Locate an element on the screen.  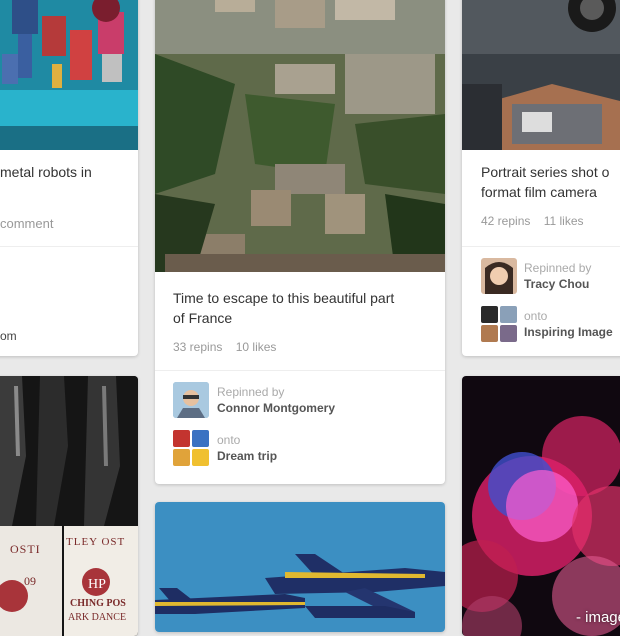
board-name: Dream trip is located at coordinates (247, 456).